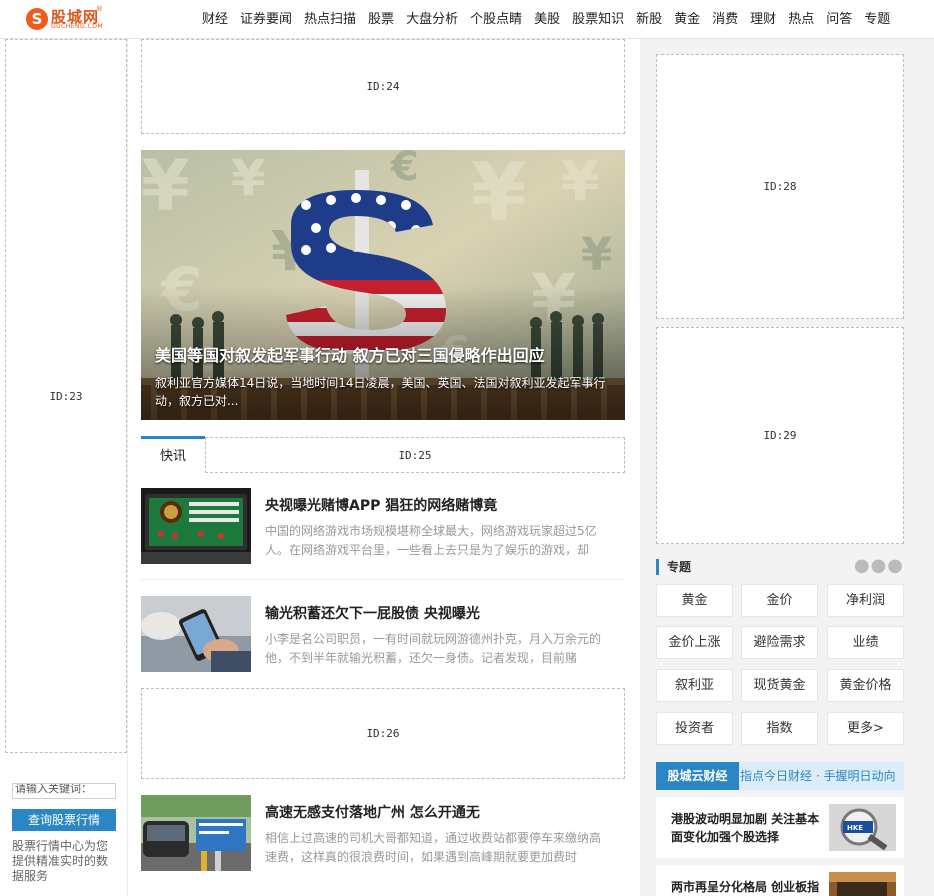 Image resolution: width=934 pixels, height=896 pixels. What do you see at coordinates (780, 435) in the screenshot?
I see `ad-slot-right-2: ID:29` at bounding box center [780, 435].